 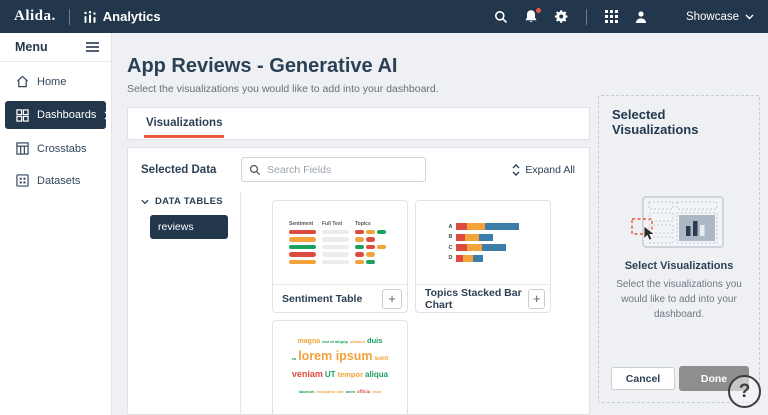 What do you see at coordinates (483, 248) in the screenshot?
I see `thumb-bar-row: C` at bounding box center [483, 248].